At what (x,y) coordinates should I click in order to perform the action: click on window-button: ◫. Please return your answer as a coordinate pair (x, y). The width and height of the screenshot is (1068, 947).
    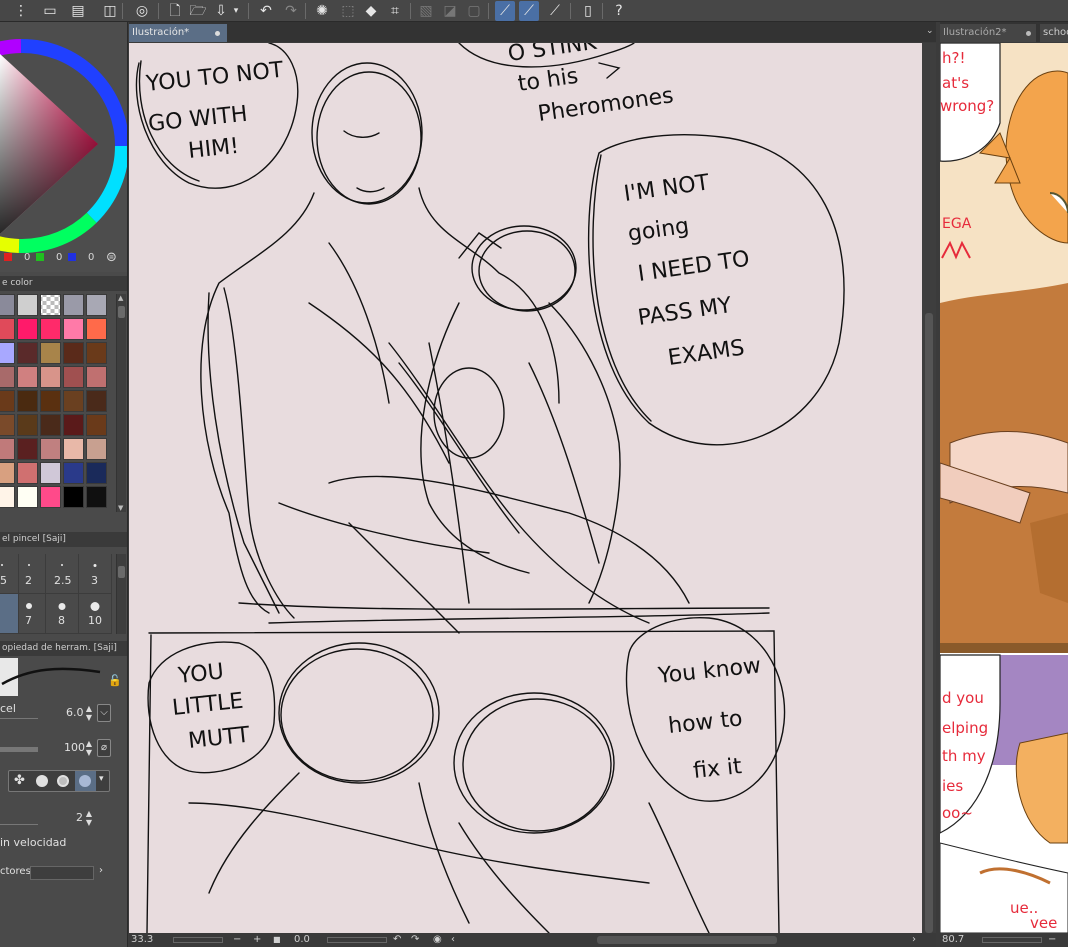
    Looking at the image, I should click on (110, 11).